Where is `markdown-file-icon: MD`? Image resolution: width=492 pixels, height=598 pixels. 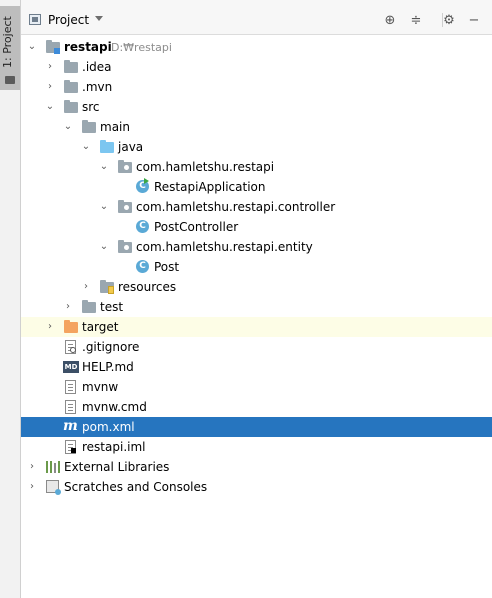
markdown-file-icon: MD is located at coordinates (71, 367).